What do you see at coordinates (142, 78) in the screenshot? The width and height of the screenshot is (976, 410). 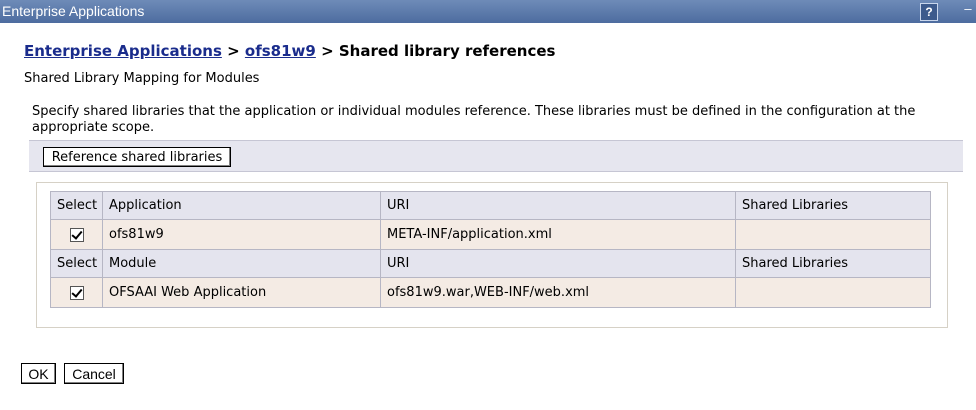 I see `page-subtitle: Shared Library Mapping for Modules` at bounding box center [142, 78].